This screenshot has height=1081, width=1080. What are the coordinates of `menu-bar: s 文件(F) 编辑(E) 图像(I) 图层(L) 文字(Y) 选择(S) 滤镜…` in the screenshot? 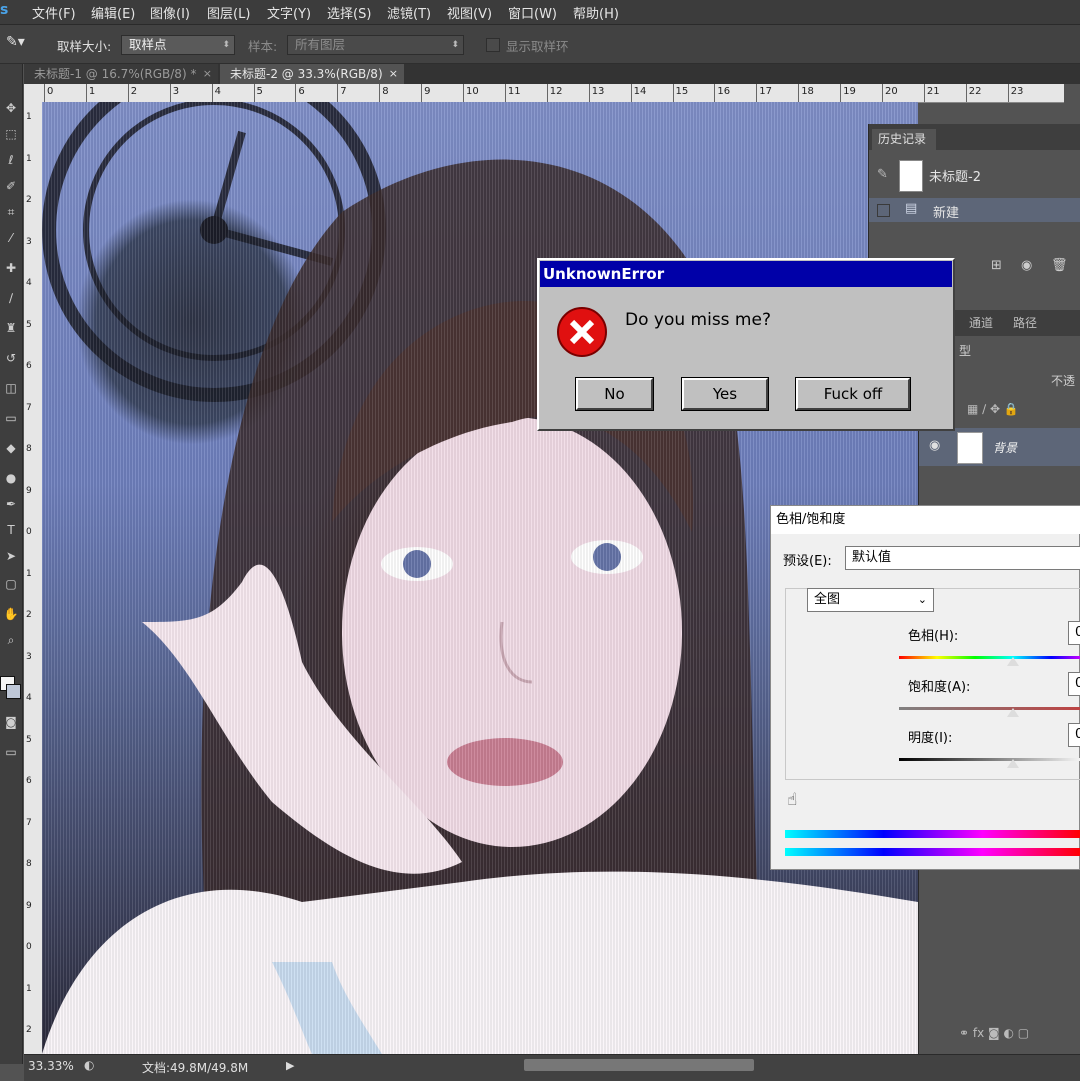 It's located at (540, 12).